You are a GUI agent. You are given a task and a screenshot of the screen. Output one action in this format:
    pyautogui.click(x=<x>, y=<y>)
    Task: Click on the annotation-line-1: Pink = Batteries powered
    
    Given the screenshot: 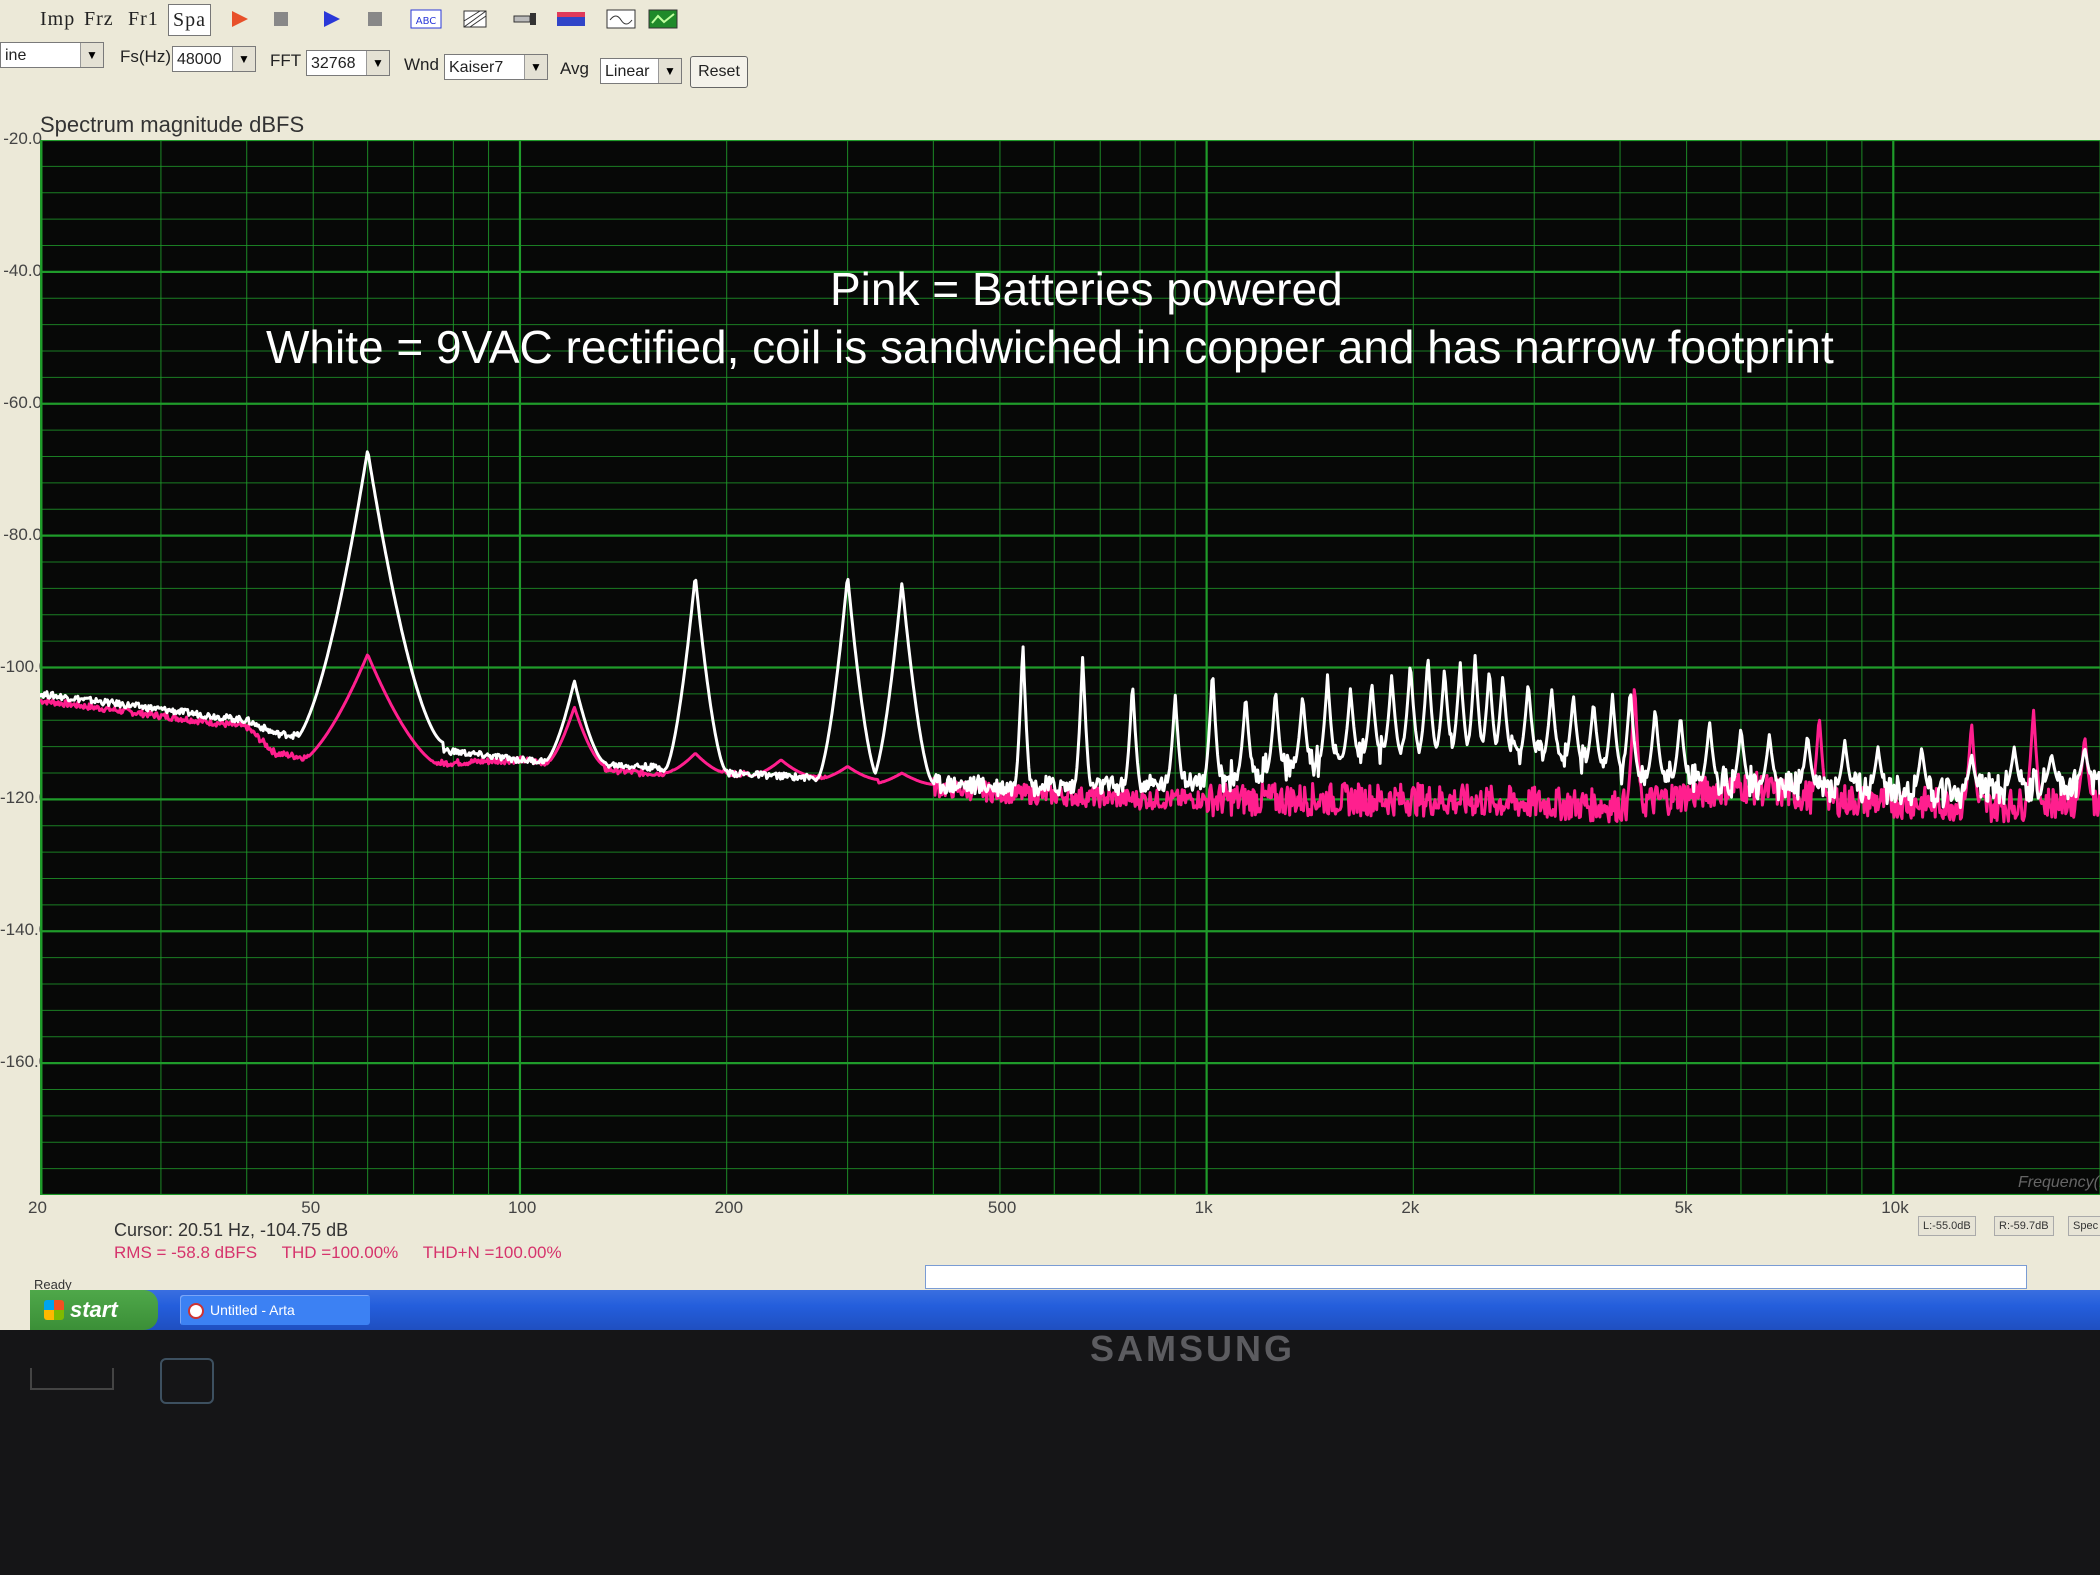 What is the action you would take?
    pyautogui.click(x=1086, y=289)
    